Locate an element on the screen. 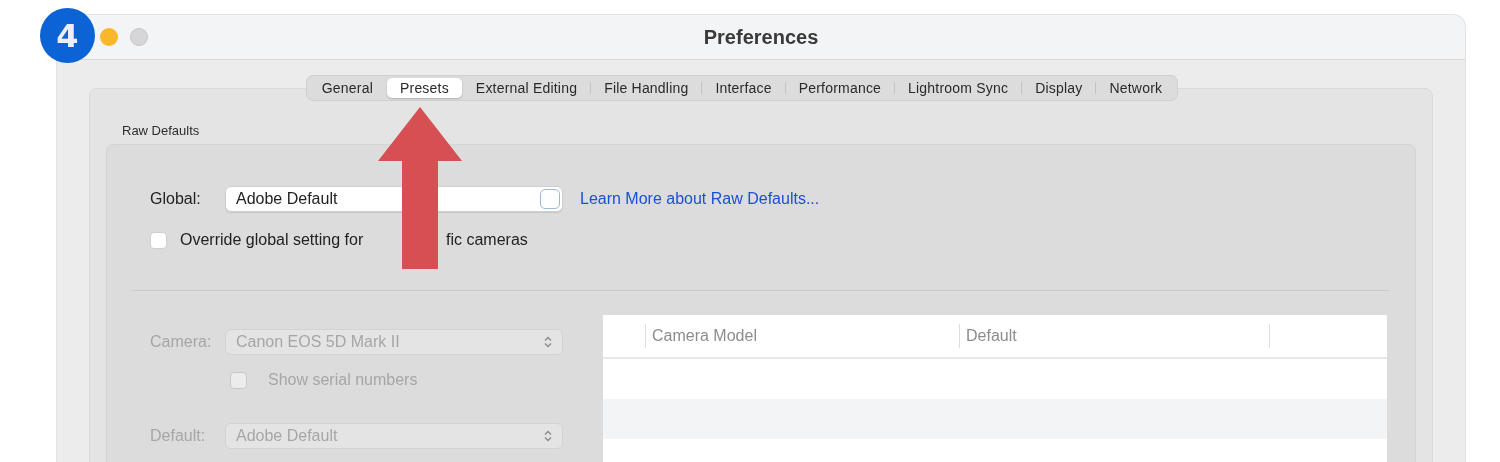 The image size is (1500, 462). window-title: Preferences is located at coordinates (761, 37).